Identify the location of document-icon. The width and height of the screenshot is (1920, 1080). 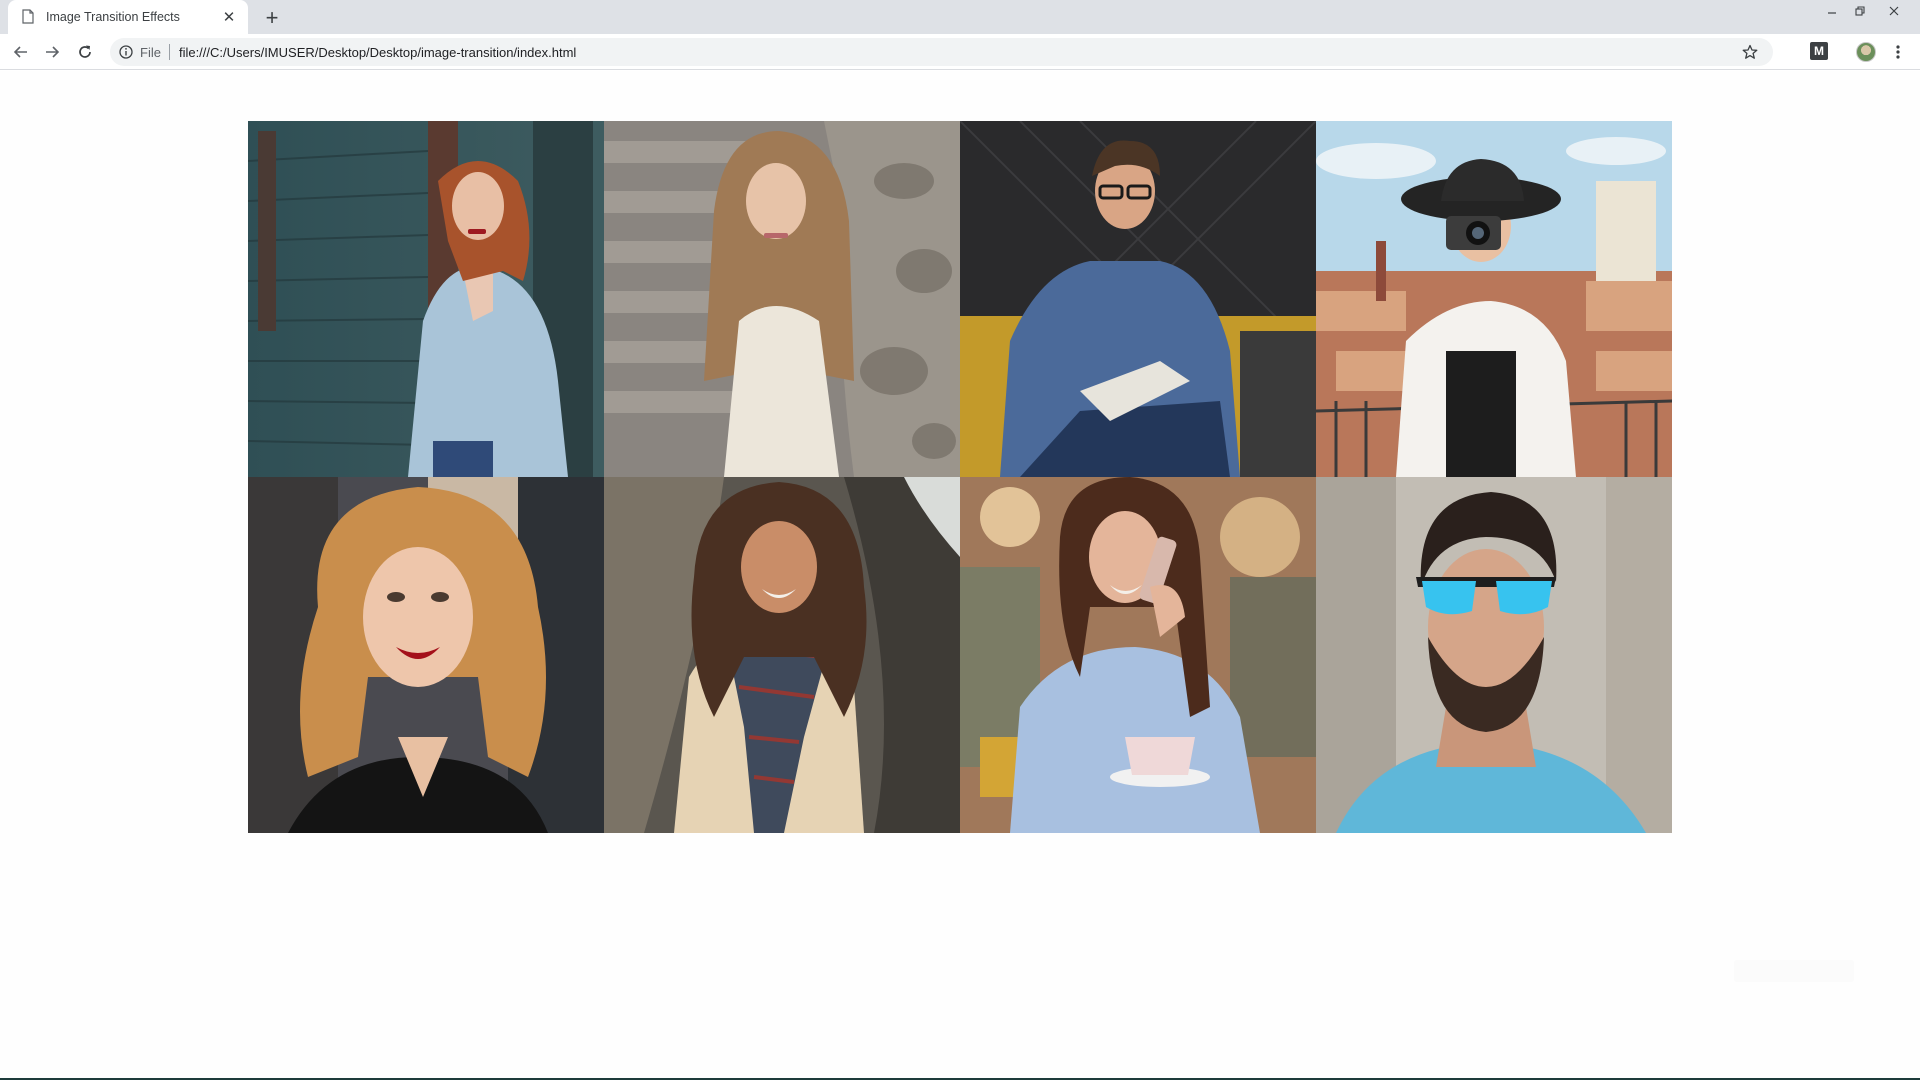
(29, 17).